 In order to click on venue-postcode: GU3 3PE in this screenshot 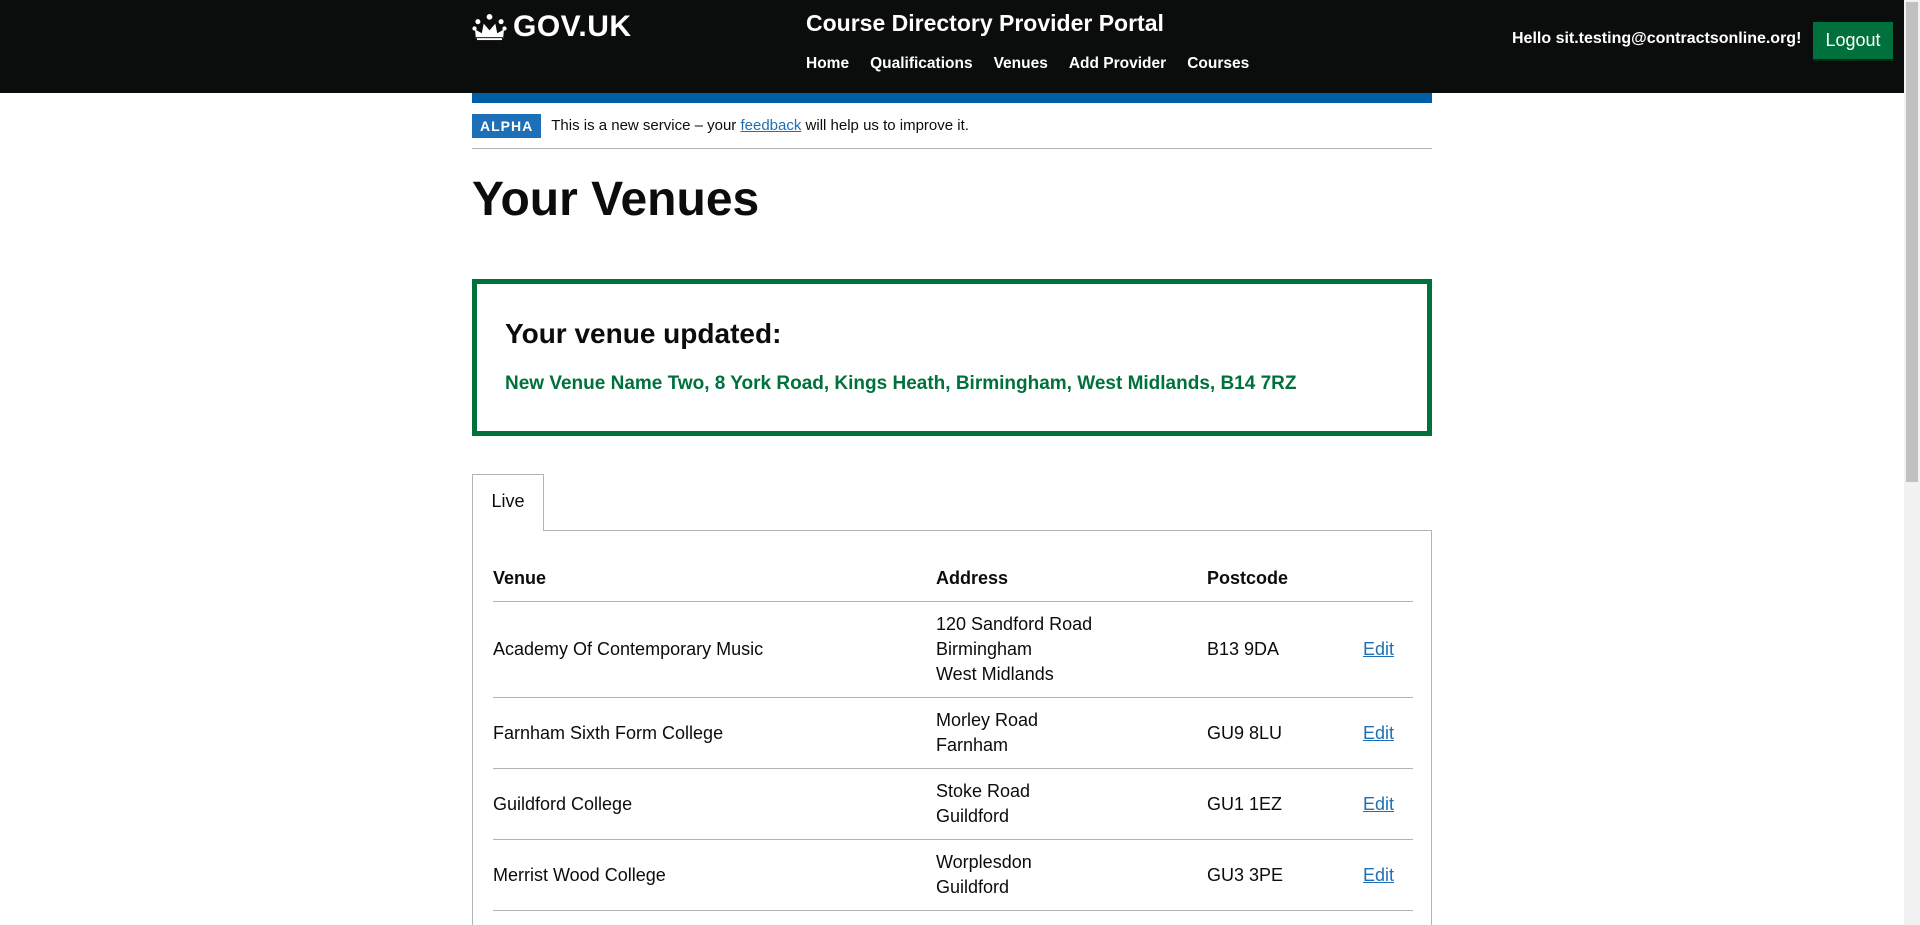, I will do `click(1285, 875)`.